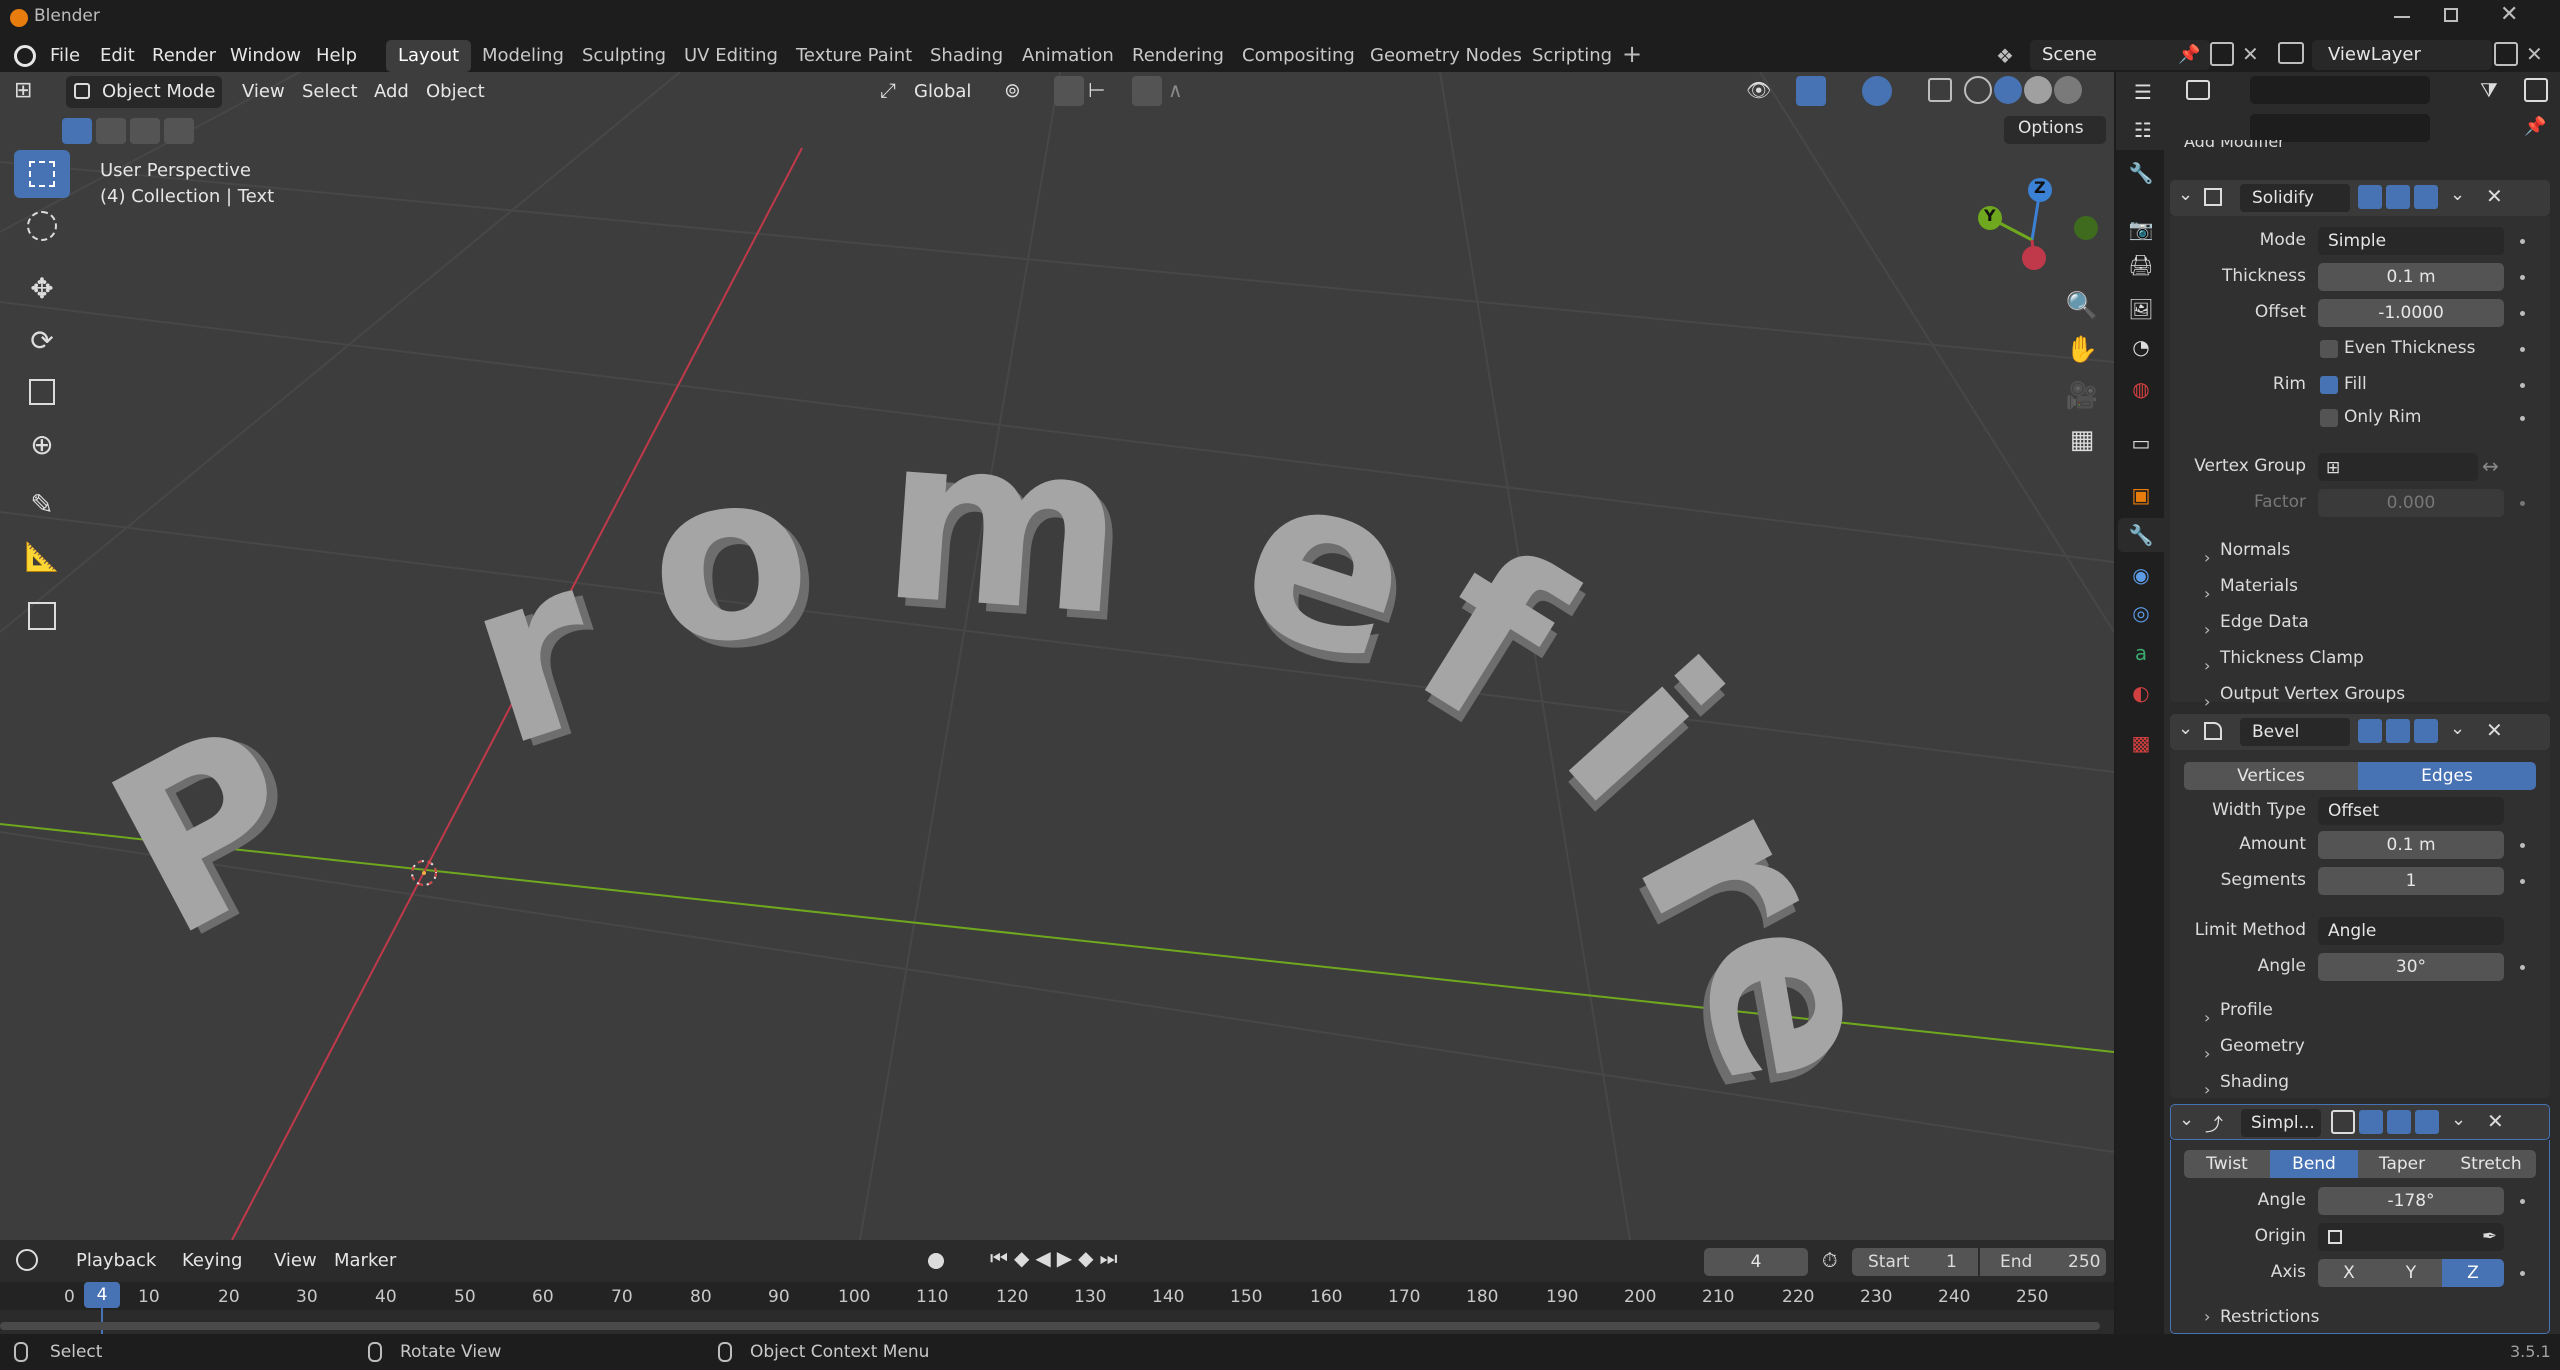  What do you see at coordinates (1147, 91) in the screenshot?
I see `proportional-edit-icon` at bounding box center [1147, 91].